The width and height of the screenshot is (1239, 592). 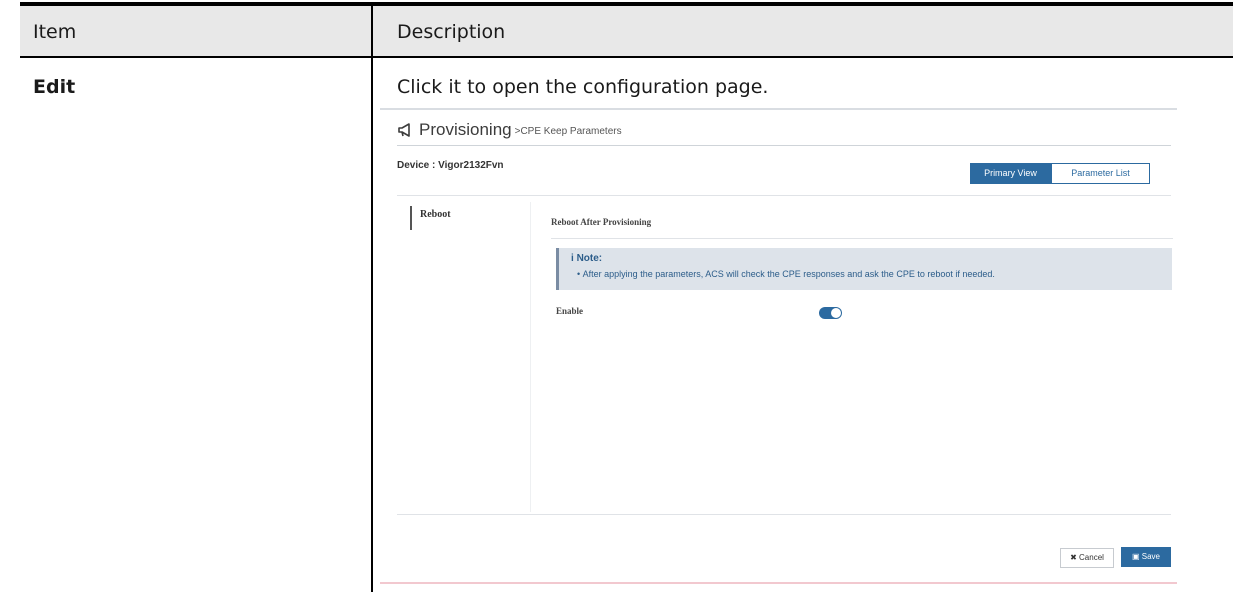 I want to click on row-item-edit: Edit, so click(x=54, y=87).